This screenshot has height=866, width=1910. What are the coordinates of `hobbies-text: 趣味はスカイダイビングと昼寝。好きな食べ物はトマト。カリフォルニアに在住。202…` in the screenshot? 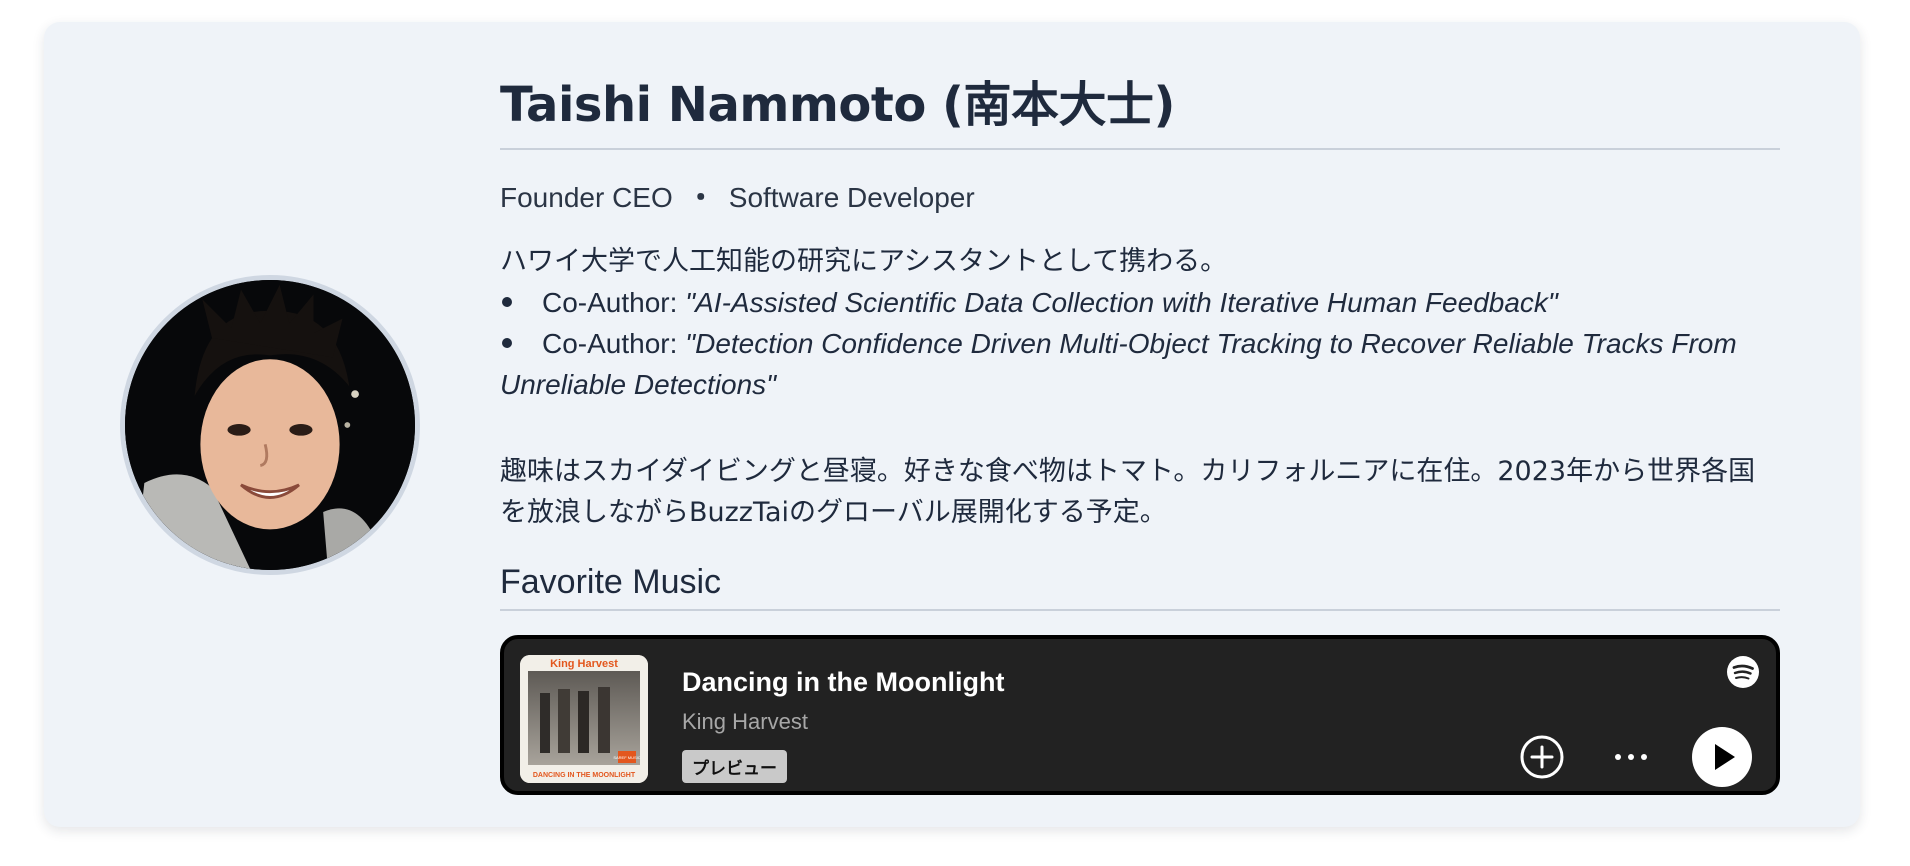 It's located at (1128, 492).